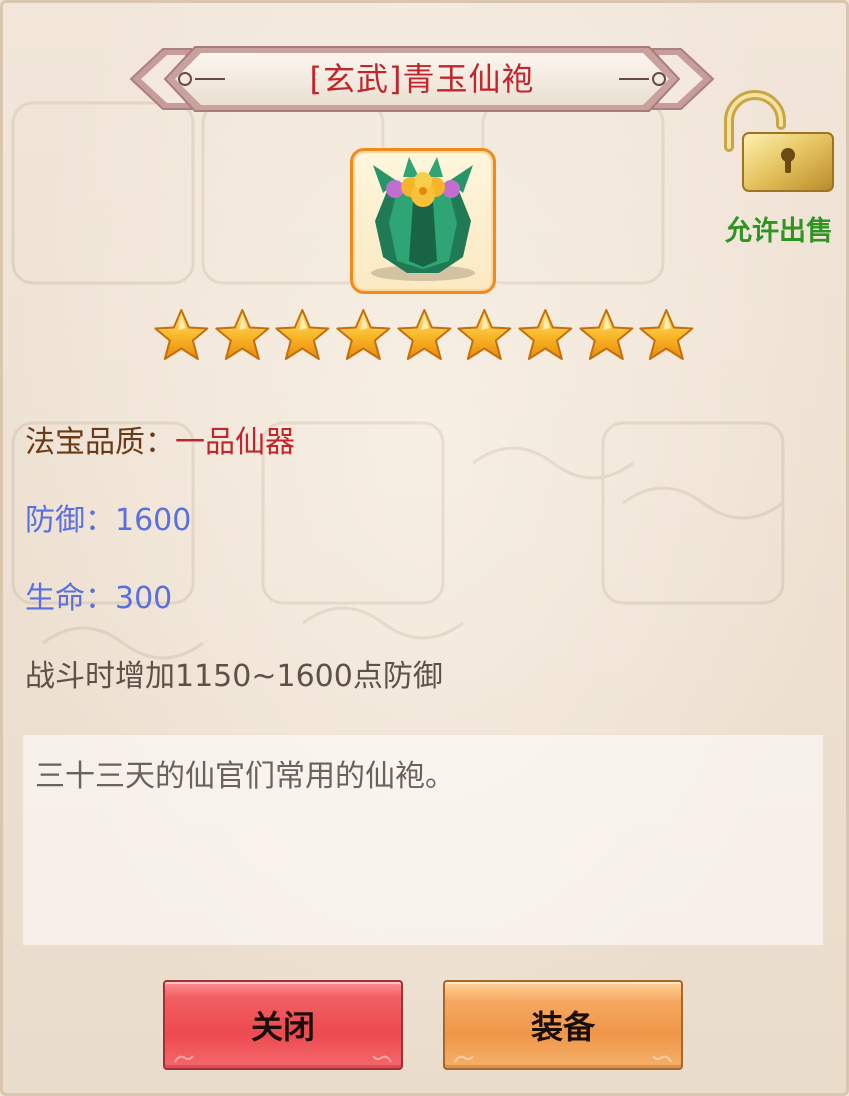 This screenshot has height=1096, width=849. I want to click on close-button: 关闭, so click(283, 1025).